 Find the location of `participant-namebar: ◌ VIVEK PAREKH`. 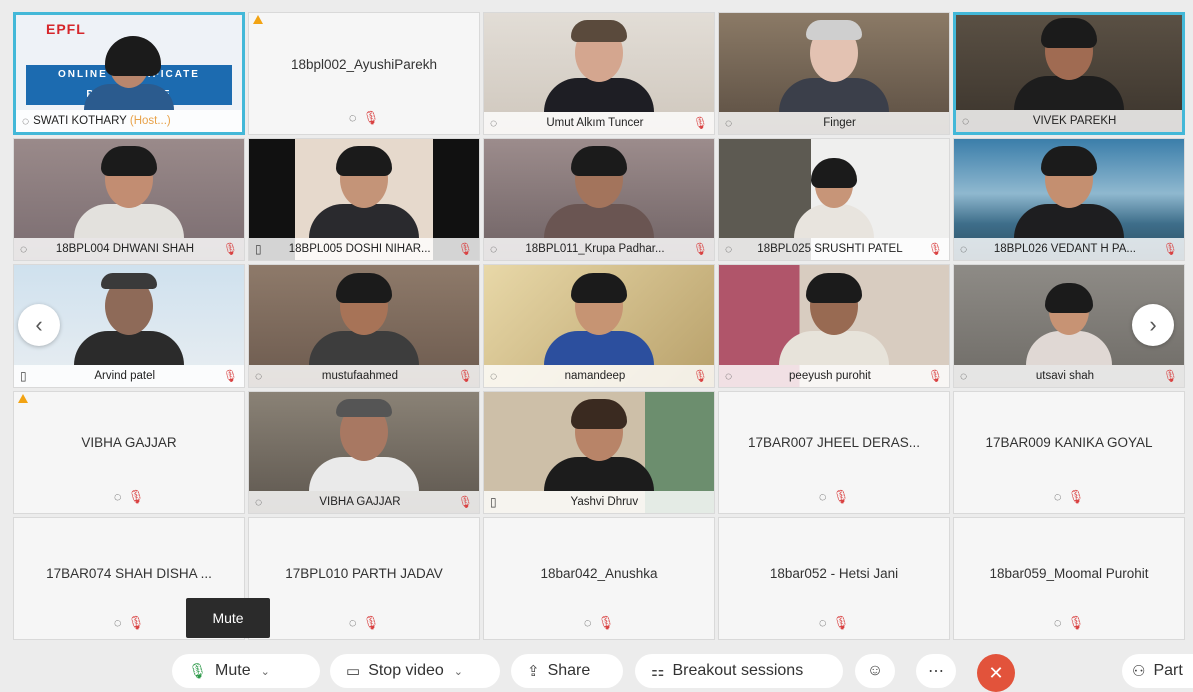

participant-namebar: ◌ VIVEK PAREKH is located at coordinates (1069, 121).